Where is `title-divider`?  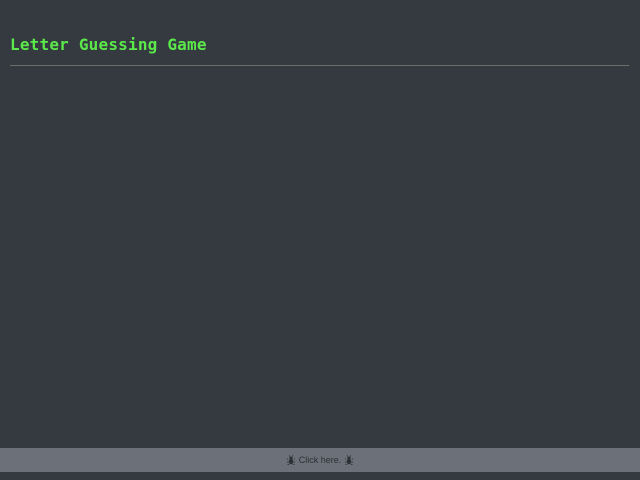
title-divider is located at coordinates (319, 65).